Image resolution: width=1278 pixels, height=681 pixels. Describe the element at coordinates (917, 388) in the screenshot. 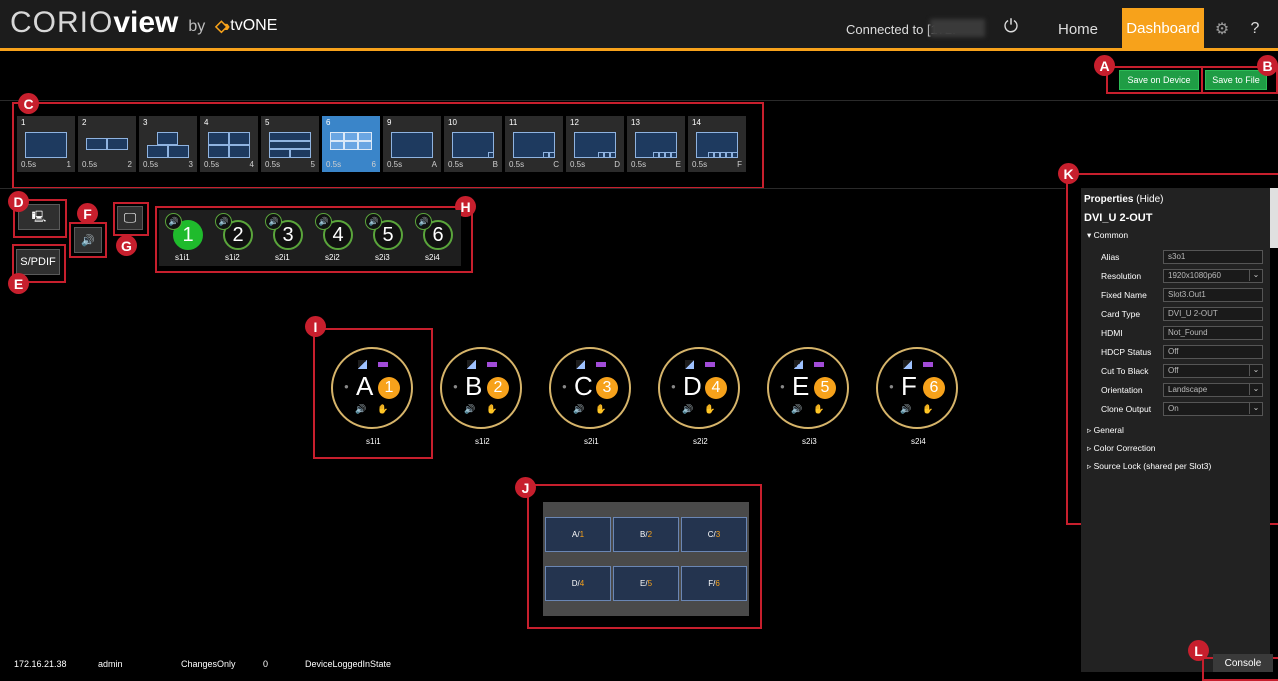

I see `source-f: ● 🔊 ✋ F 6` at that location.